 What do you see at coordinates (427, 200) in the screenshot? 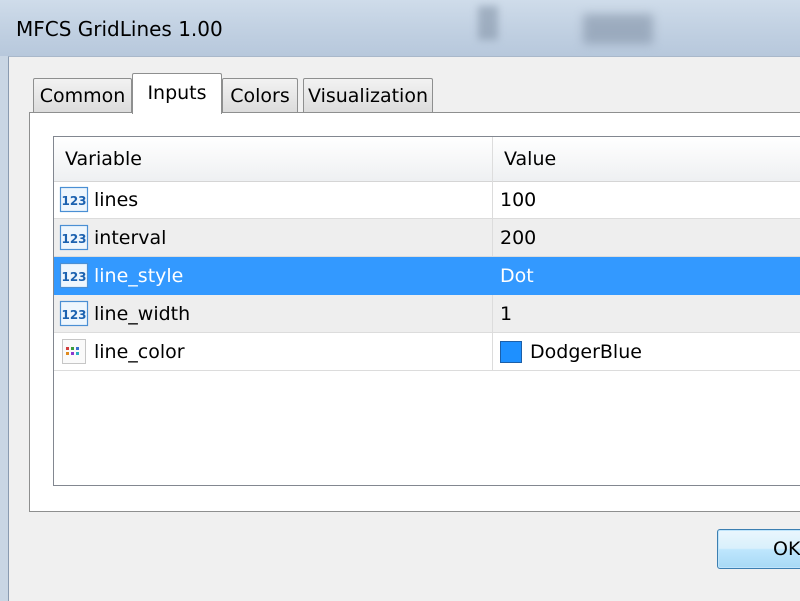
I see `table-row: 123 lines 100` at bounding box center [427, 200].